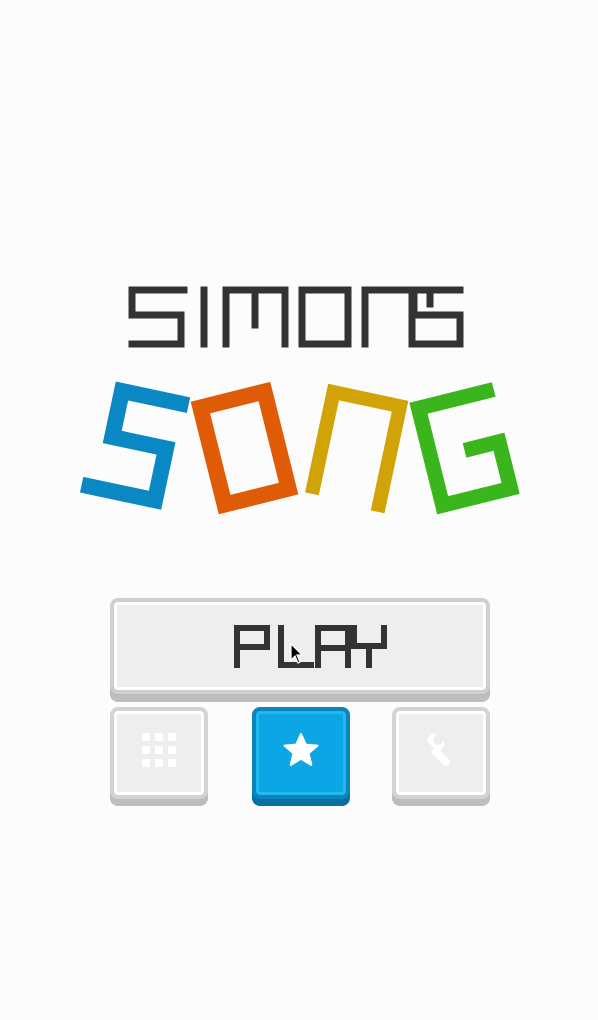 The width and height of the screenshot is (598, 1020). I want to click on levels-button, so click(159, 753).